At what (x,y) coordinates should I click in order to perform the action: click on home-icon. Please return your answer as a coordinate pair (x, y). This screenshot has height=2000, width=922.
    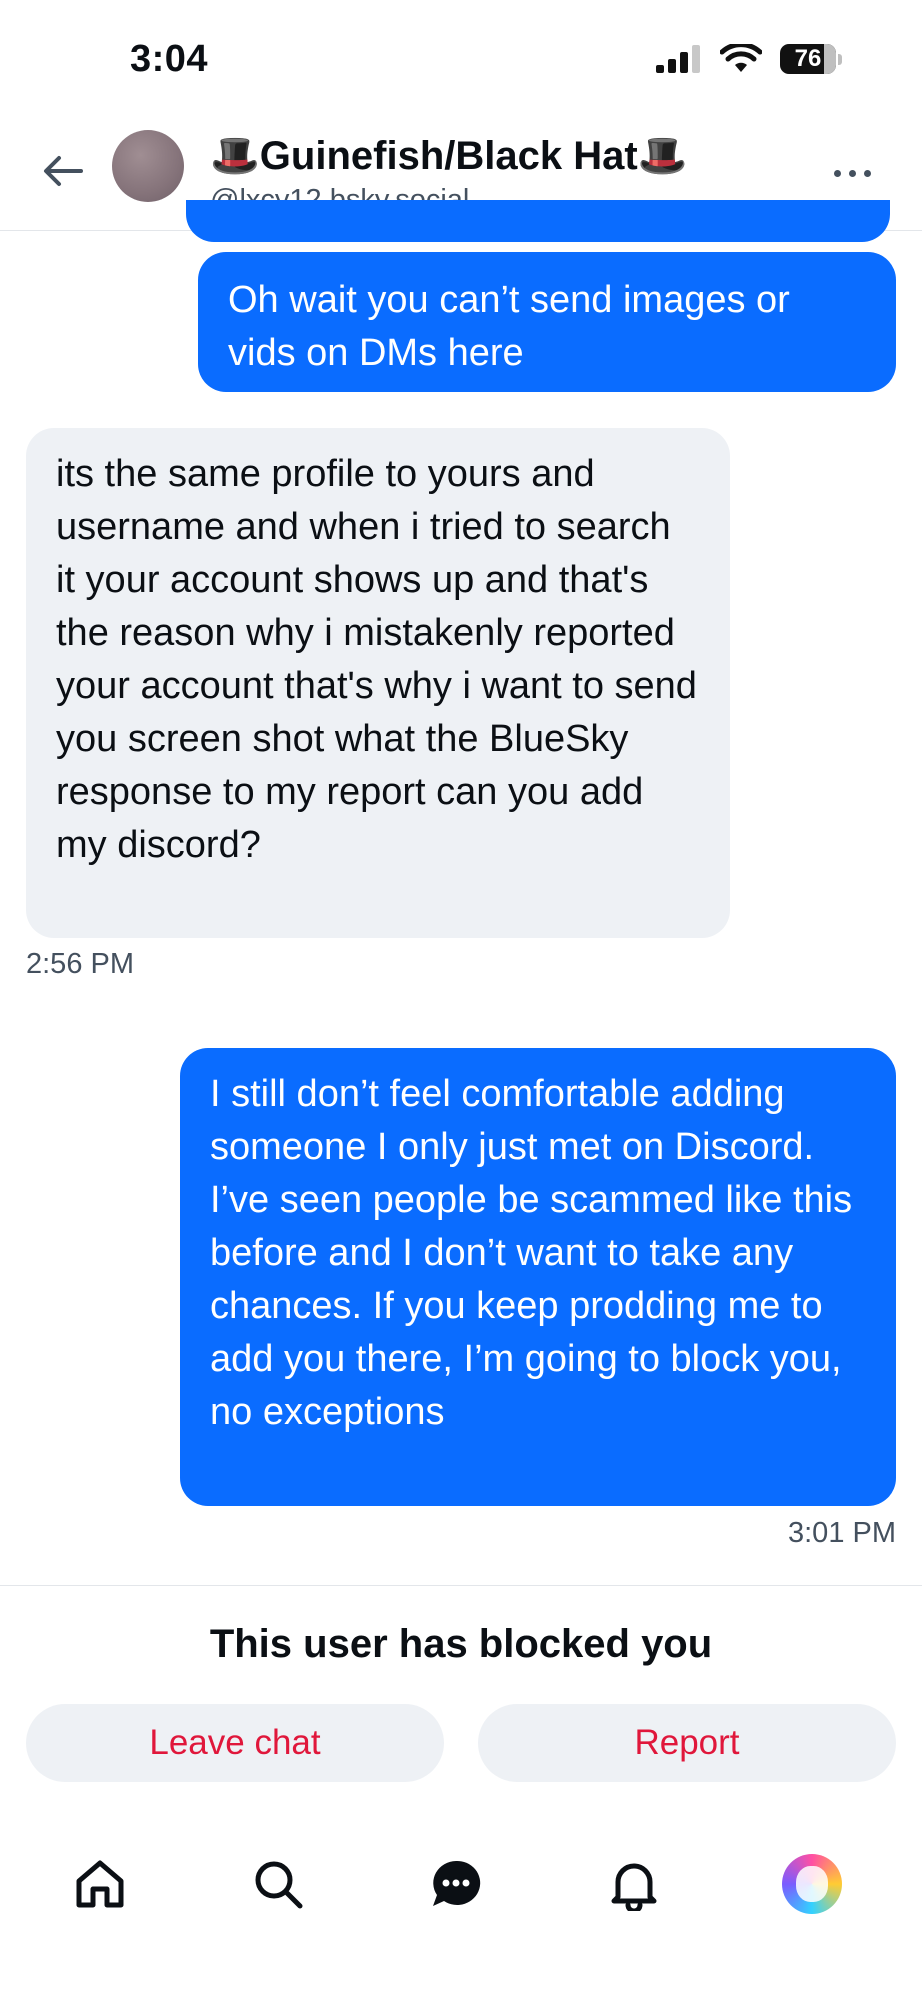
    Looking at the image, I should click on (100, 1884).